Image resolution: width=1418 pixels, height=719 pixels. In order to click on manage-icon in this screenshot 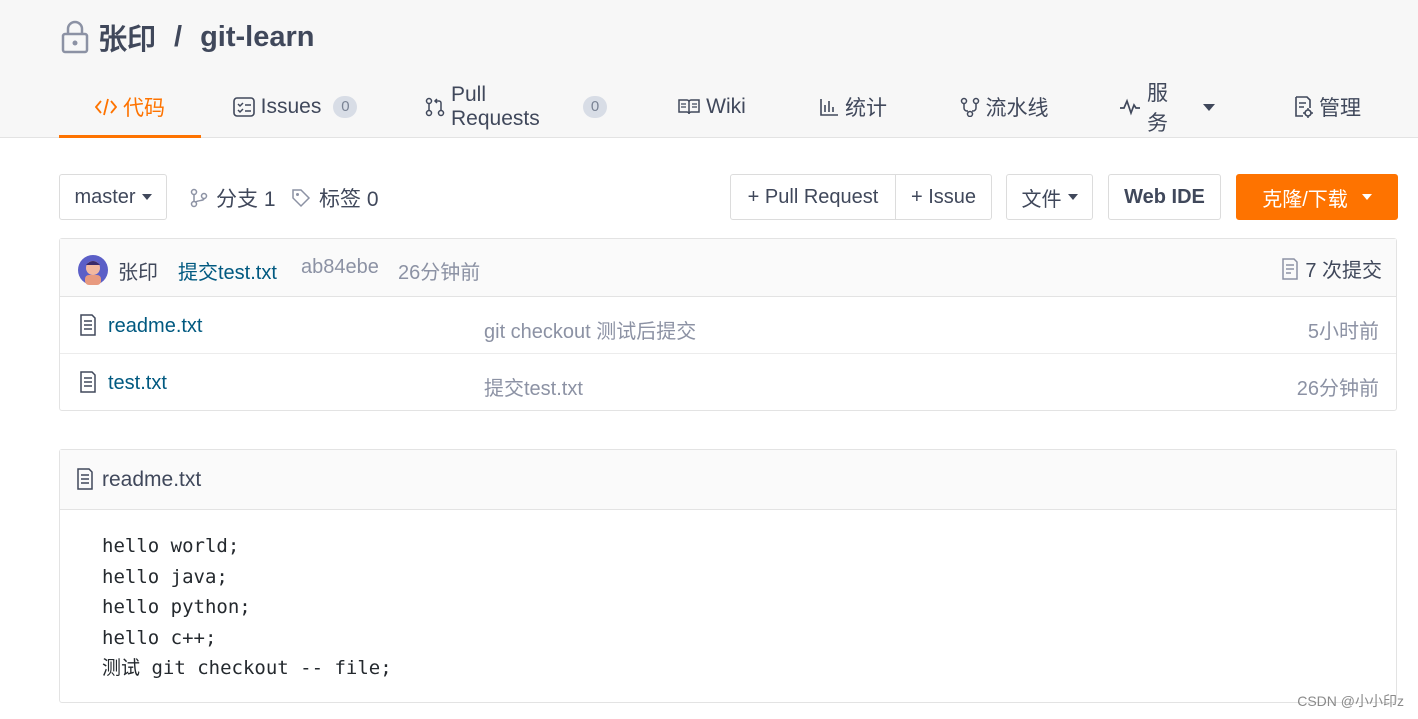, I will do `click(1303, 107)`.